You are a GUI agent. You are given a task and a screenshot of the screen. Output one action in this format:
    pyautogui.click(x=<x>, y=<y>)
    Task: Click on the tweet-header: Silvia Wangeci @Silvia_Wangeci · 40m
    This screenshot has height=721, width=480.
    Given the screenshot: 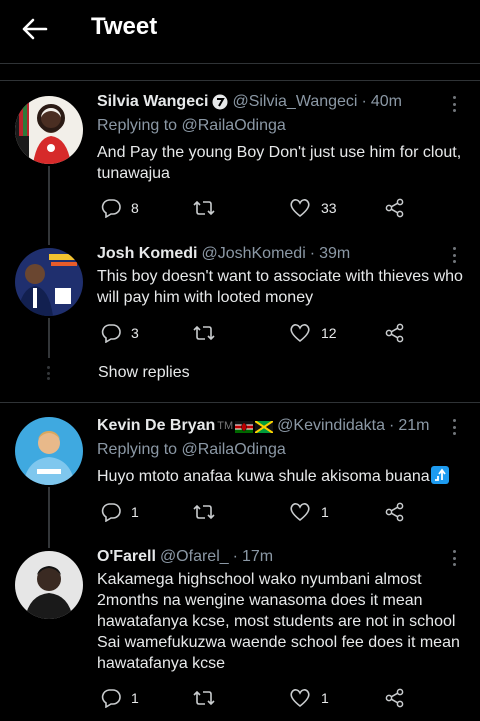 What is the action you would take?
    pyautogui.click(x=249, y=102)
    